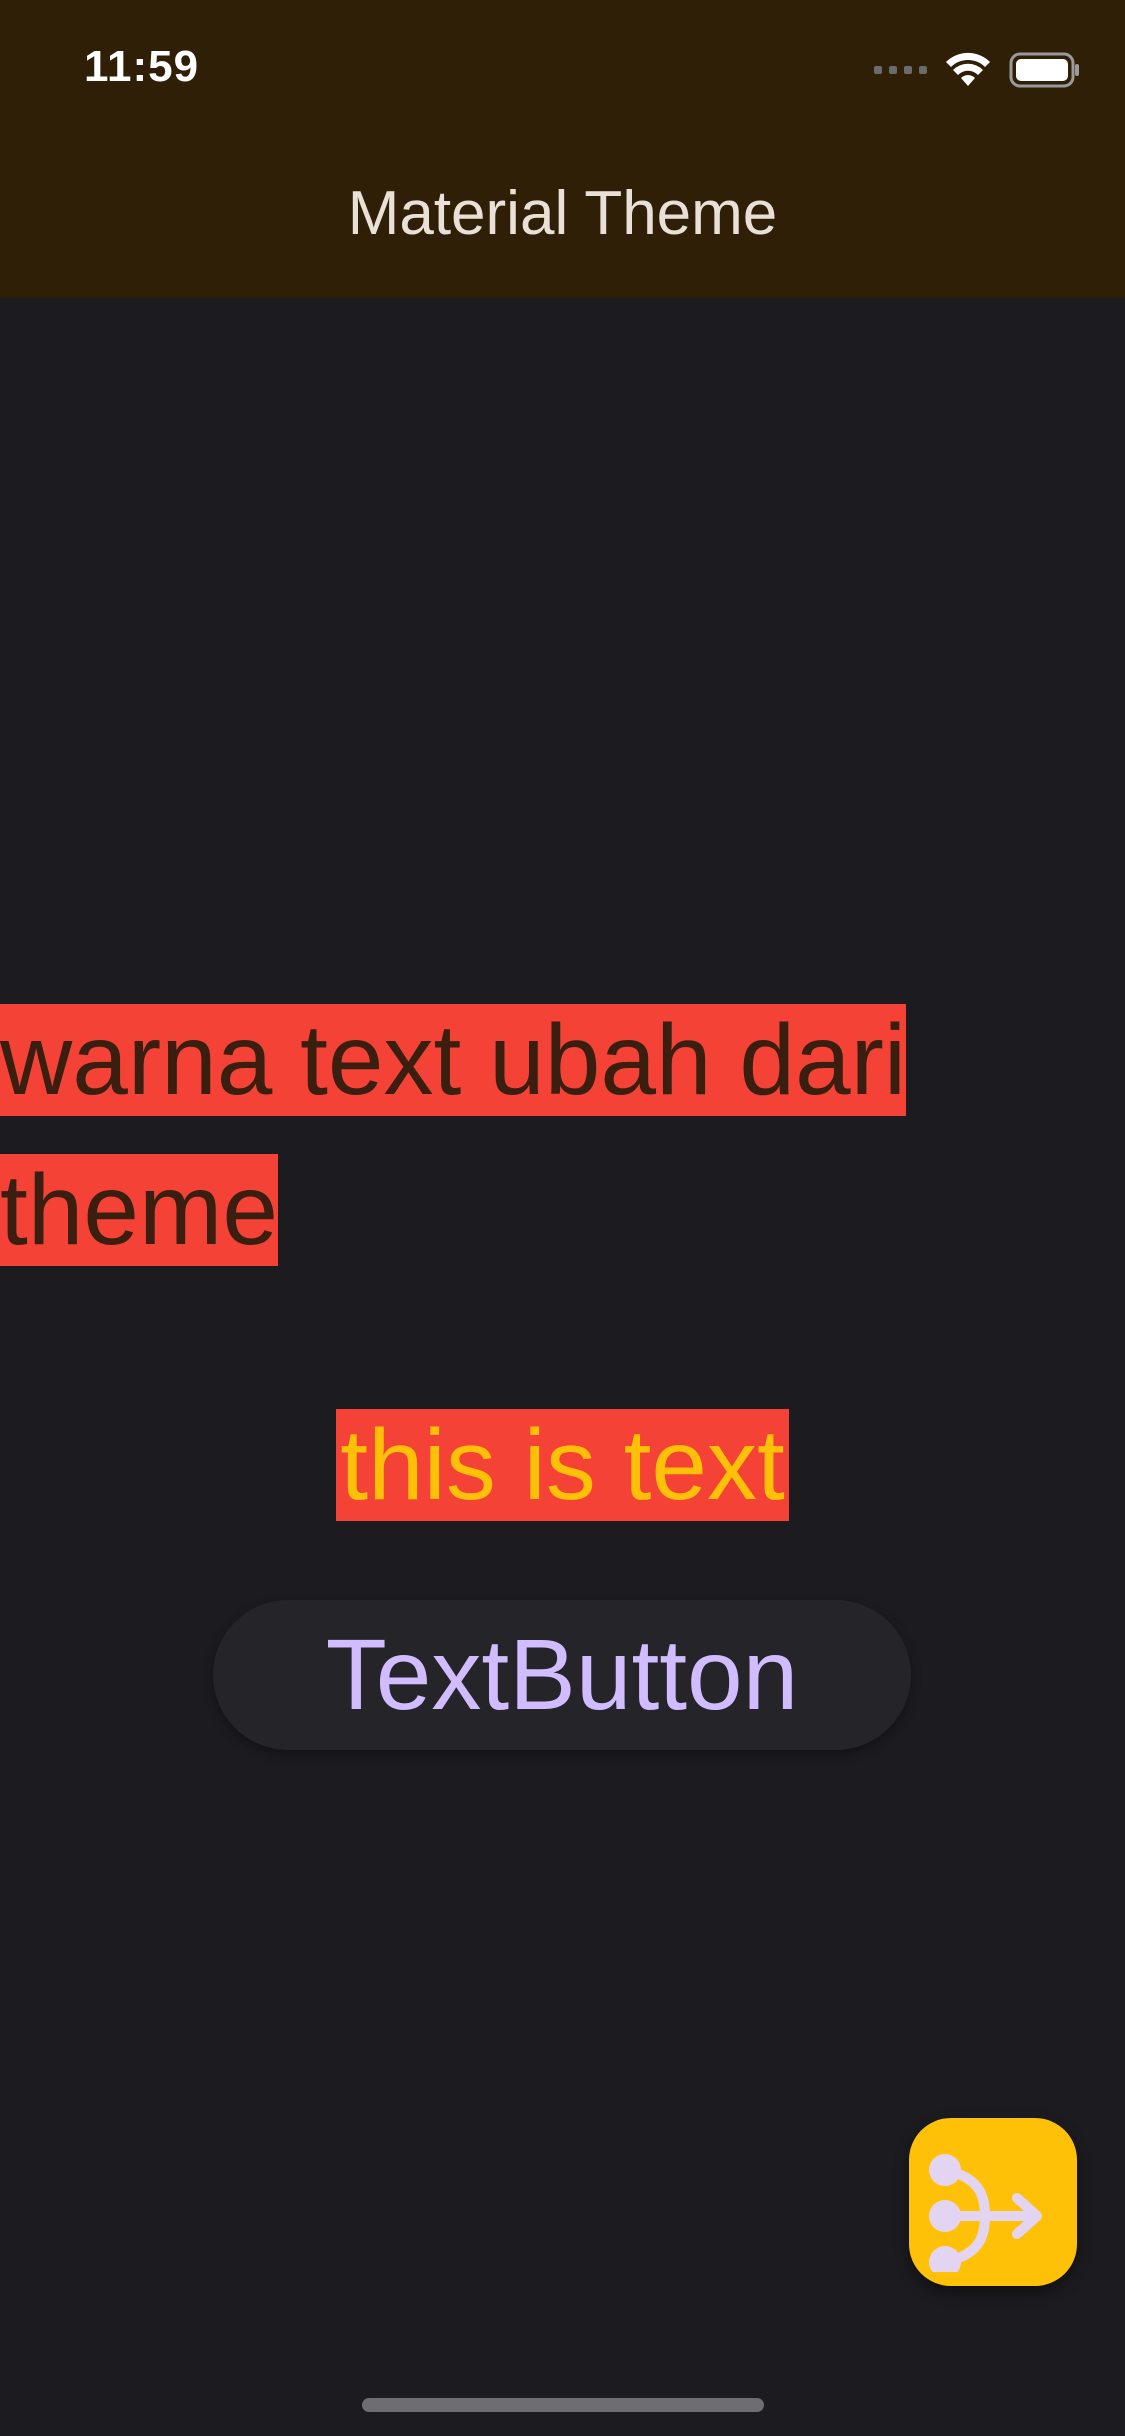 This screenshot has height=2436, width=1125. What do you see at coordinates (968, 69) in the screenshot?
I see `wifi-icon` at bounding box center [968, 69].